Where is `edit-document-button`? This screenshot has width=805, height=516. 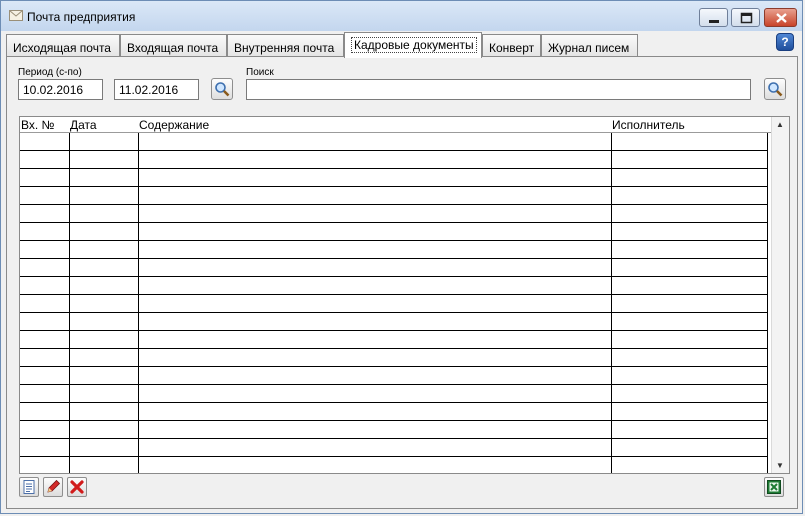
edit-document-button is located at coordinates (53, 487).